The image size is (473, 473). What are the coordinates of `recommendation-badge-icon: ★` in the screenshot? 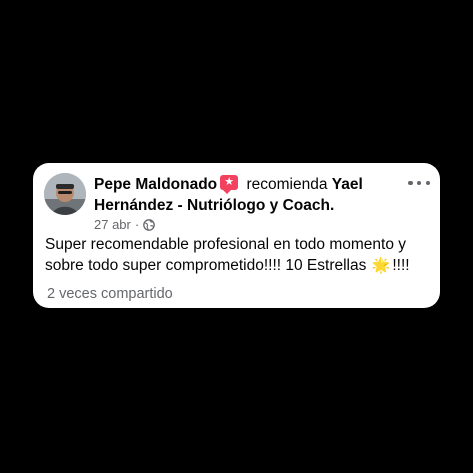 It's located at (229, 184).